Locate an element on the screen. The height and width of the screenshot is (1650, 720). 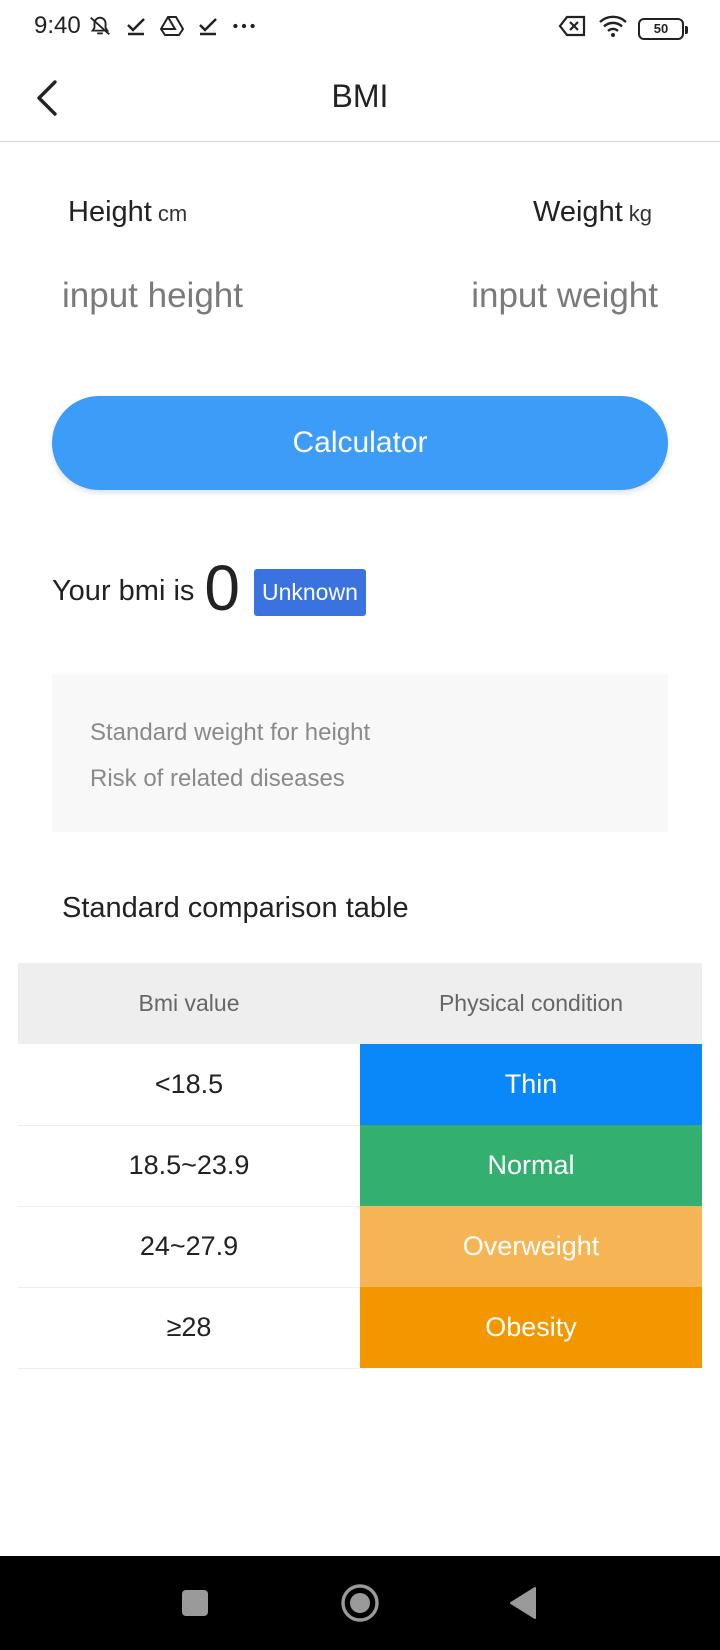
condition-cell: Thin is located at coordinates (531, 1084).